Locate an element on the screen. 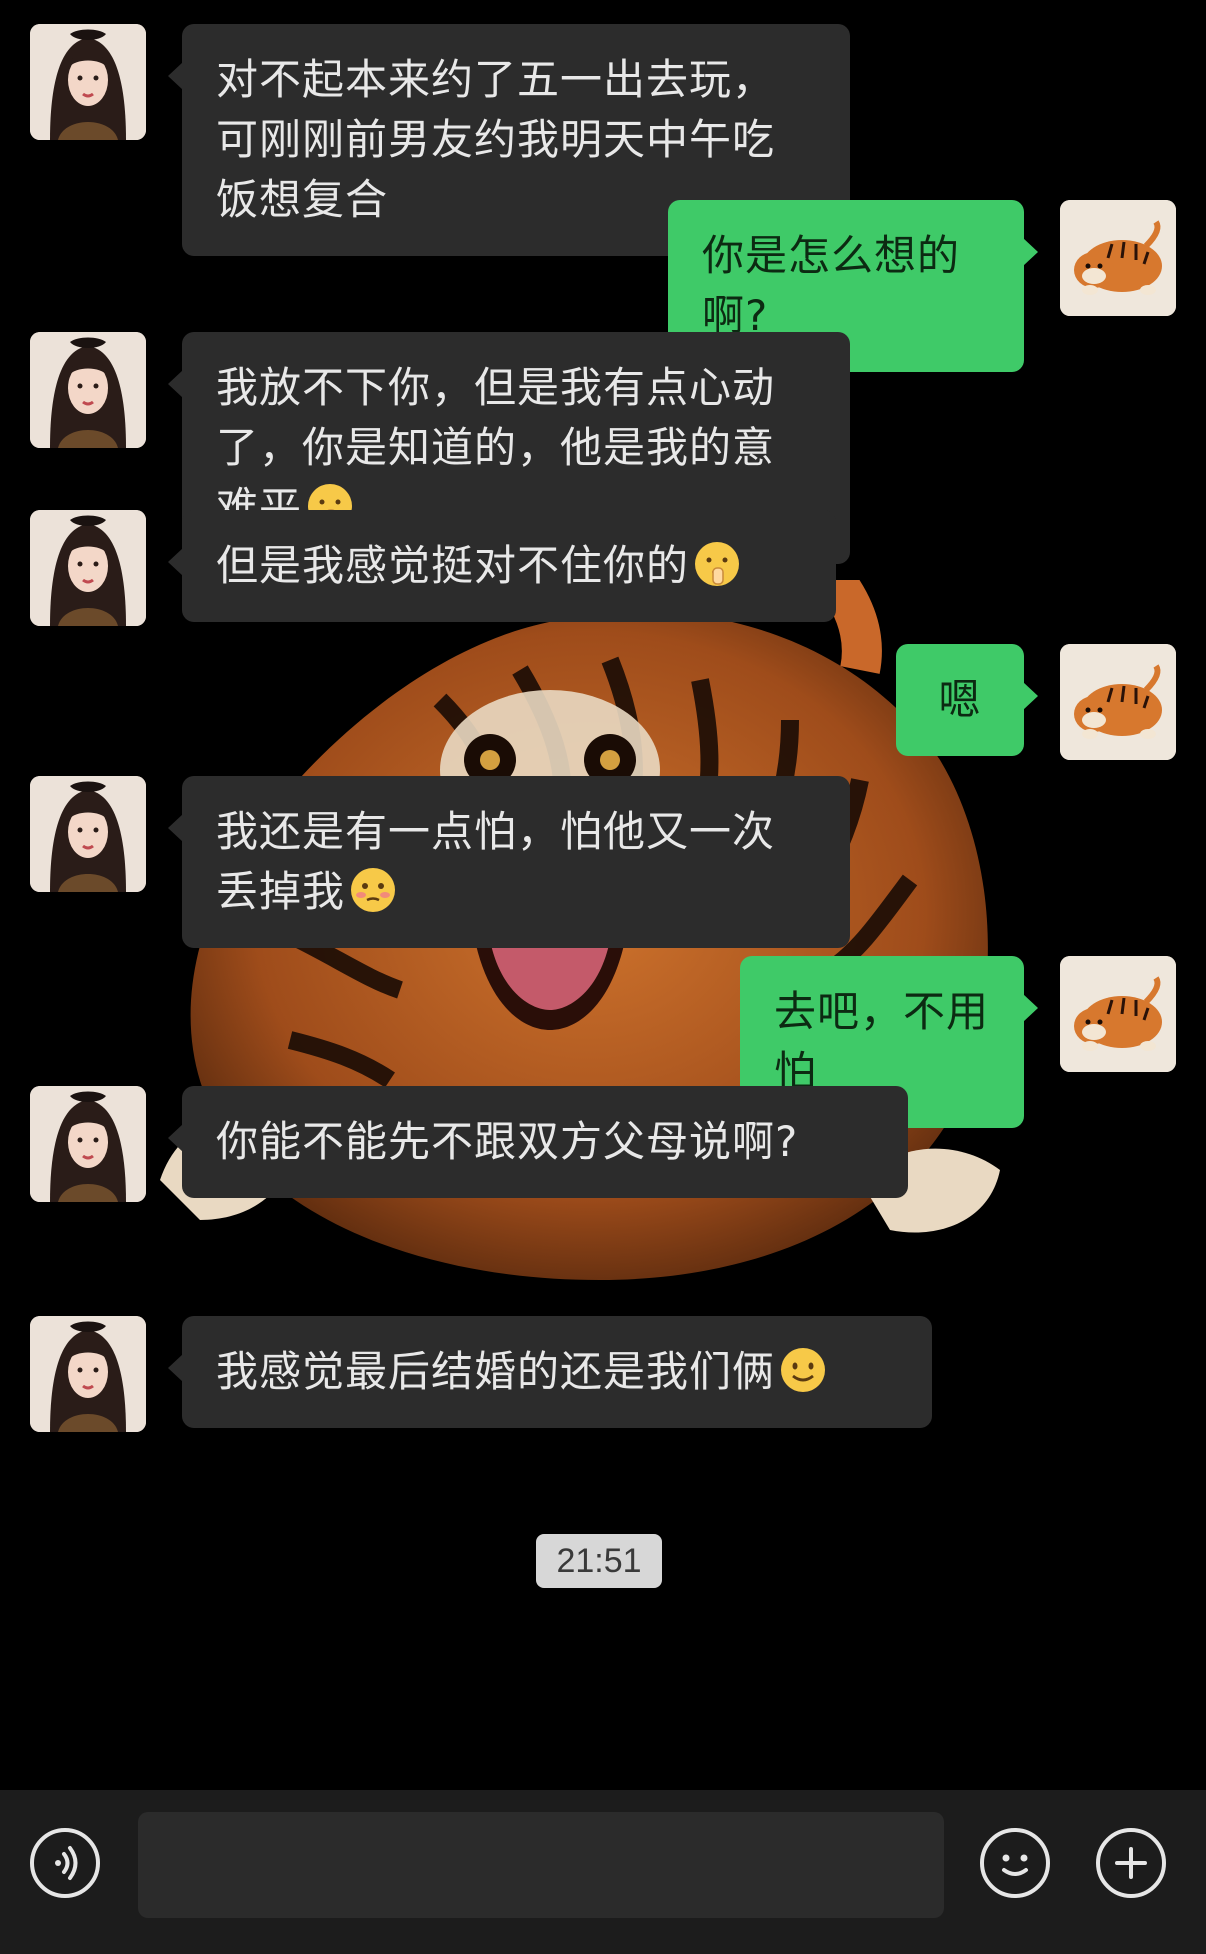 Image resolution: width=1206 pixels, height=1954 pixels. message-text: 你能不能先不跟双方父母说啊? is located at coordinates (507, 1141).